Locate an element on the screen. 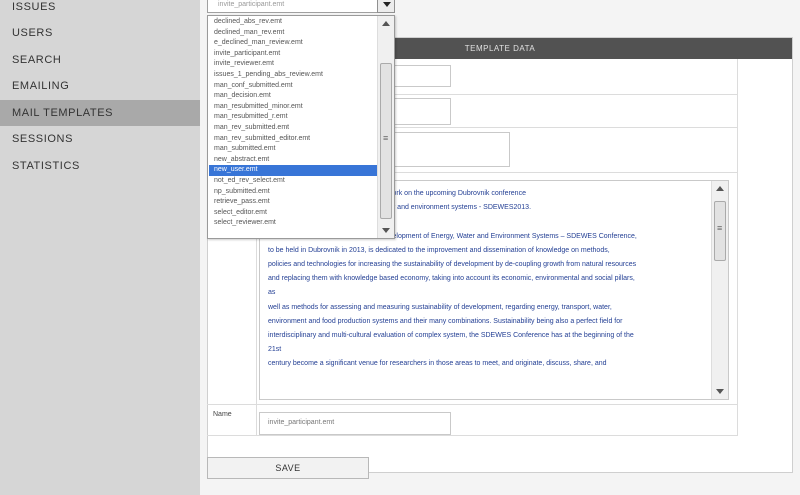 This screenshot has height=495, width=800. dropdown-option: man_conf_submitted.emt is located at coordinates (293, 86).